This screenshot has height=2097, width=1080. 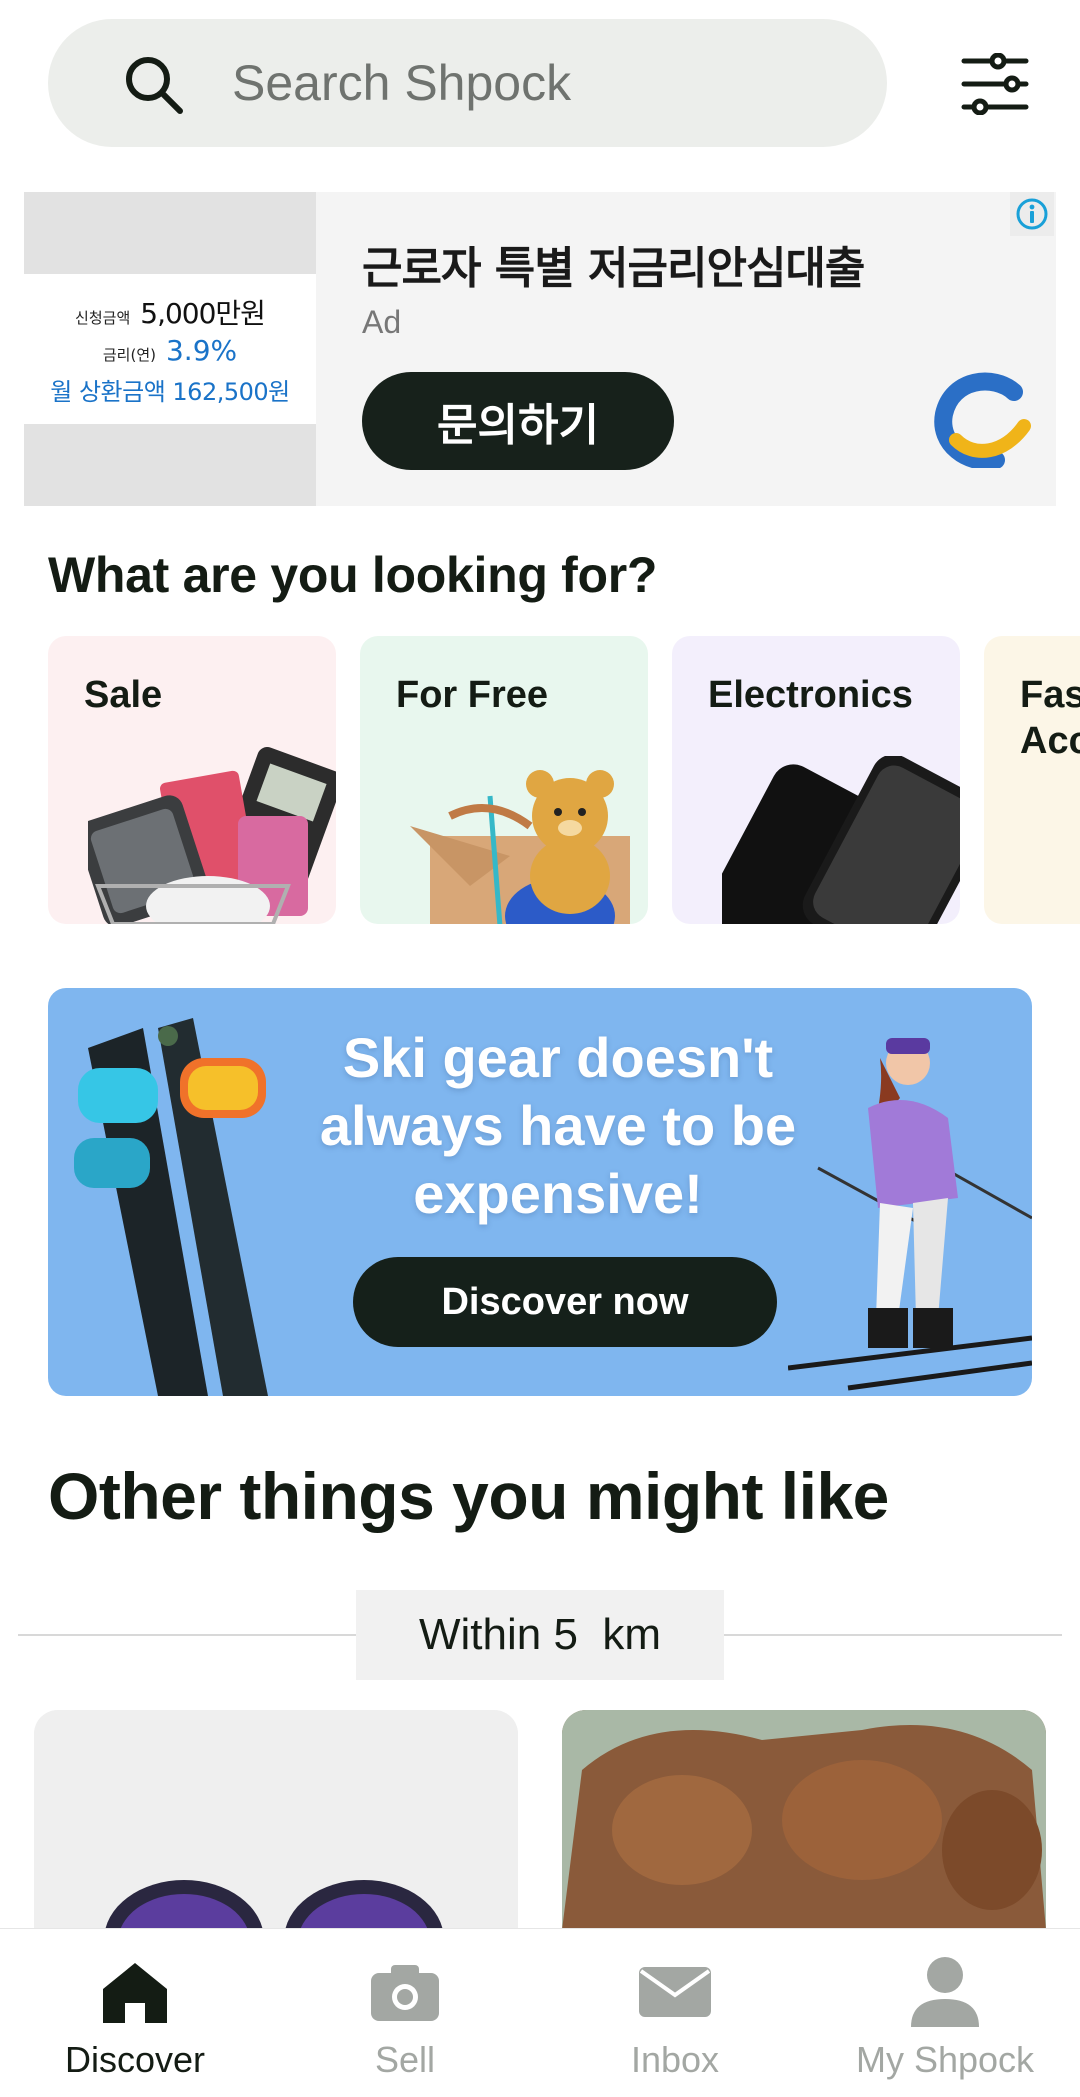 What do you see at coordinates (135, 1993) in the screenshot?
I see `home-icon` at bounding box center [135, 1993].